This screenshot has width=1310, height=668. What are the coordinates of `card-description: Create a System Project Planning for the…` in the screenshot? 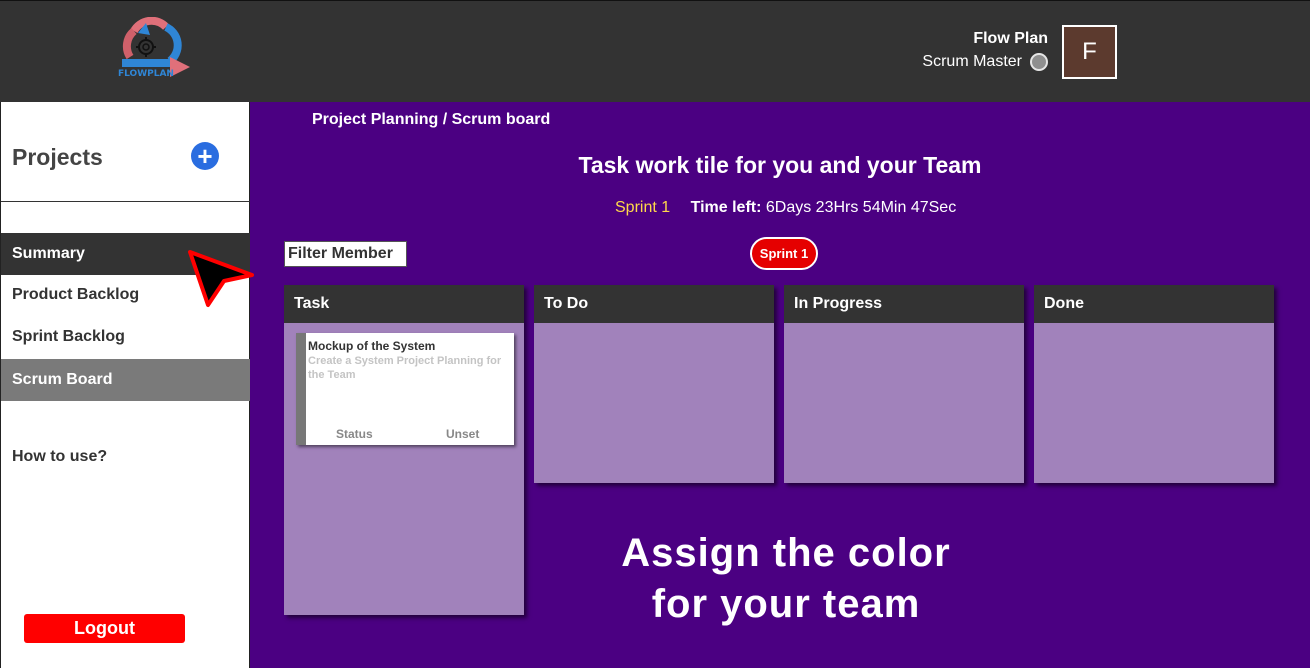 It's located at (405, 368).